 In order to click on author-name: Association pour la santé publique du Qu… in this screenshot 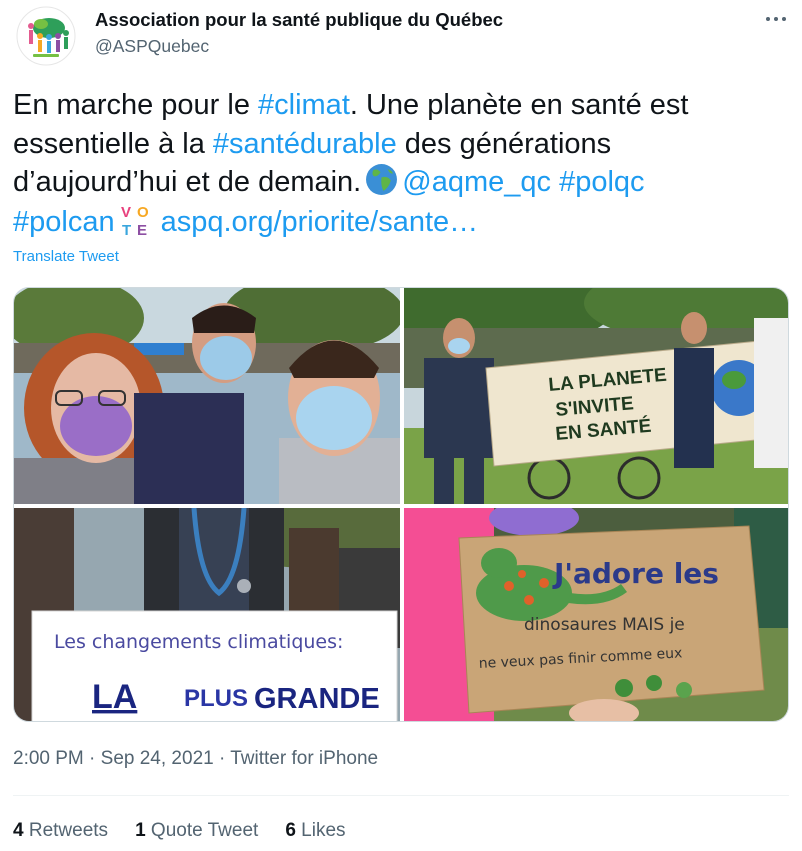, I will do `click(299, 20)`.